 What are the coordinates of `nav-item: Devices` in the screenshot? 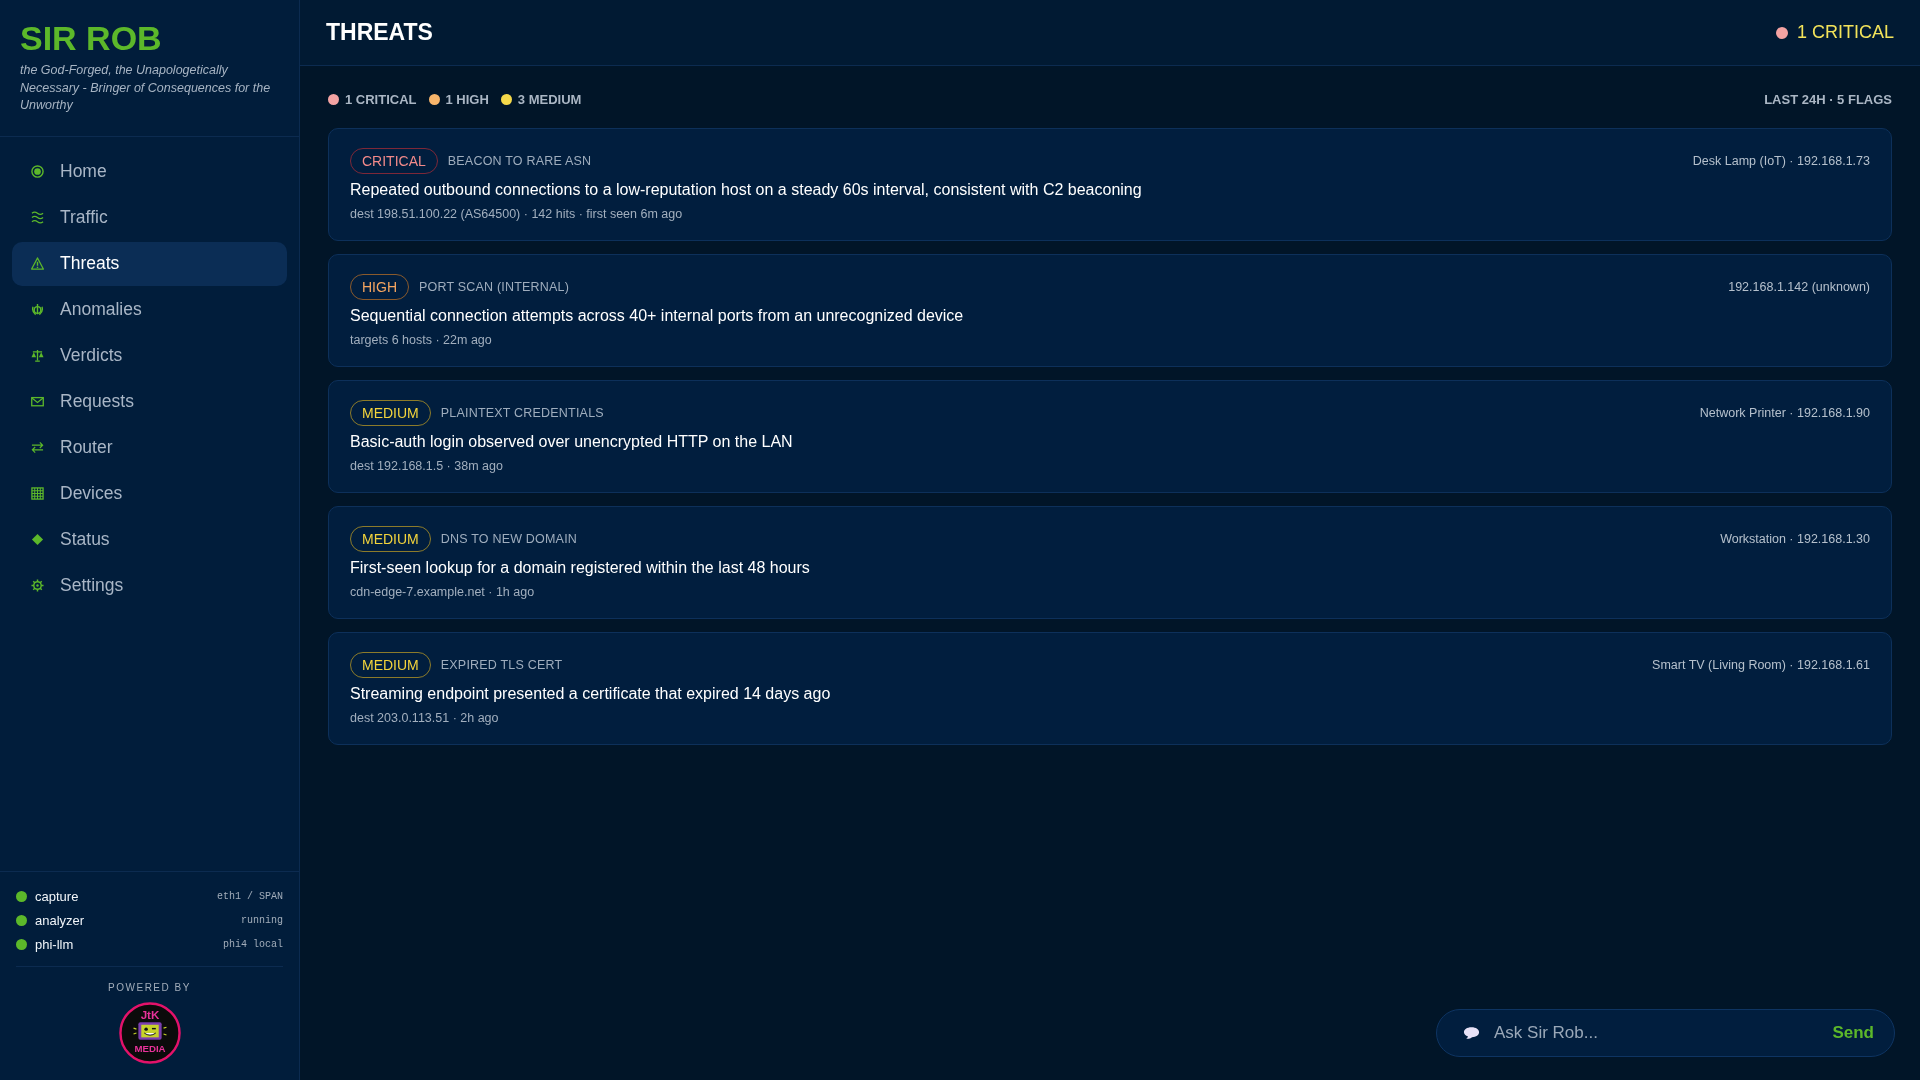 It's located at (149, 493).